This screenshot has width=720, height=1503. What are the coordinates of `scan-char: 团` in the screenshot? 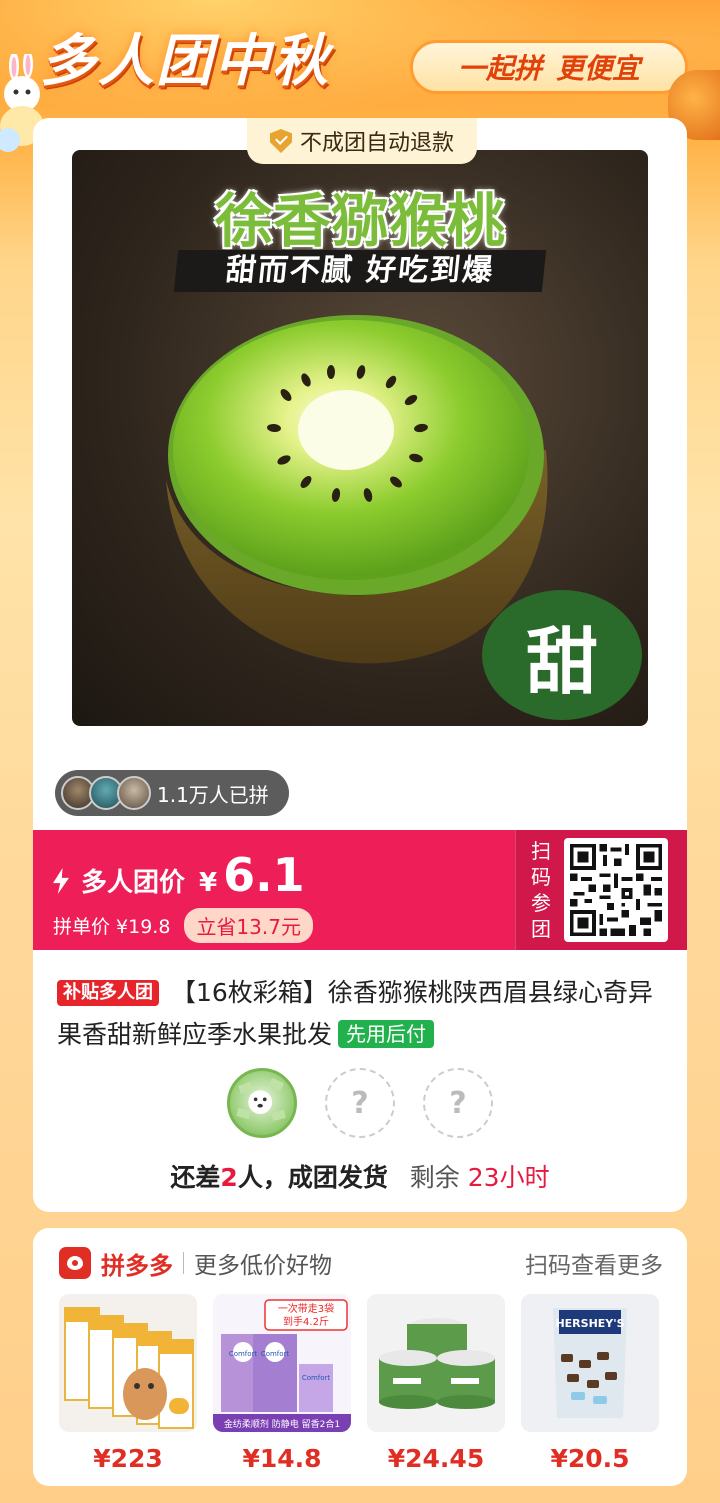 It's located at (541, 929).